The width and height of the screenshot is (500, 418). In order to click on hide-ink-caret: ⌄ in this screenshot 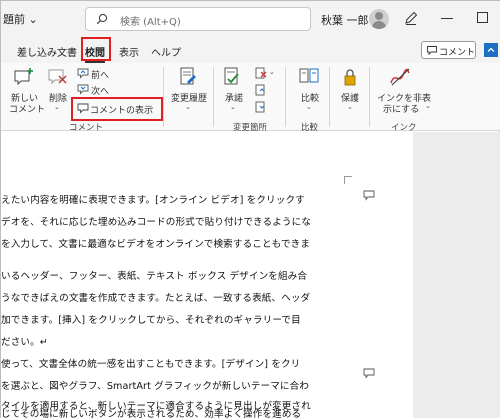, I will do `click(428, 106)`.